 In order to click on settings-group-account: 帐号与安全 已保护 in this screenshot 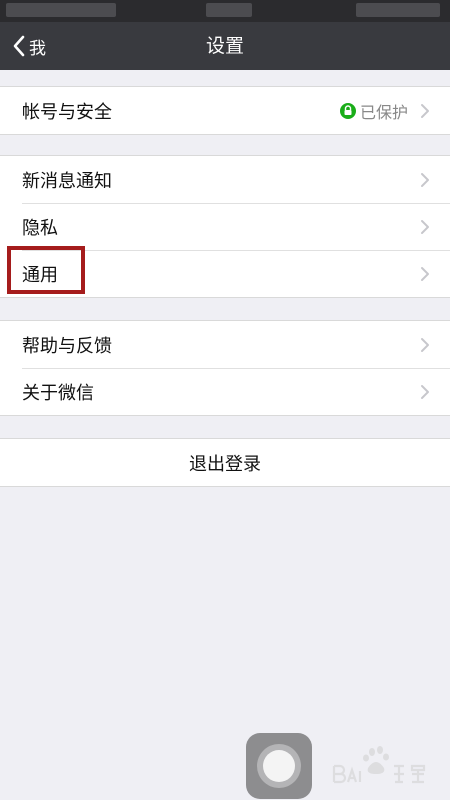, I will do `click(225, 110)`.